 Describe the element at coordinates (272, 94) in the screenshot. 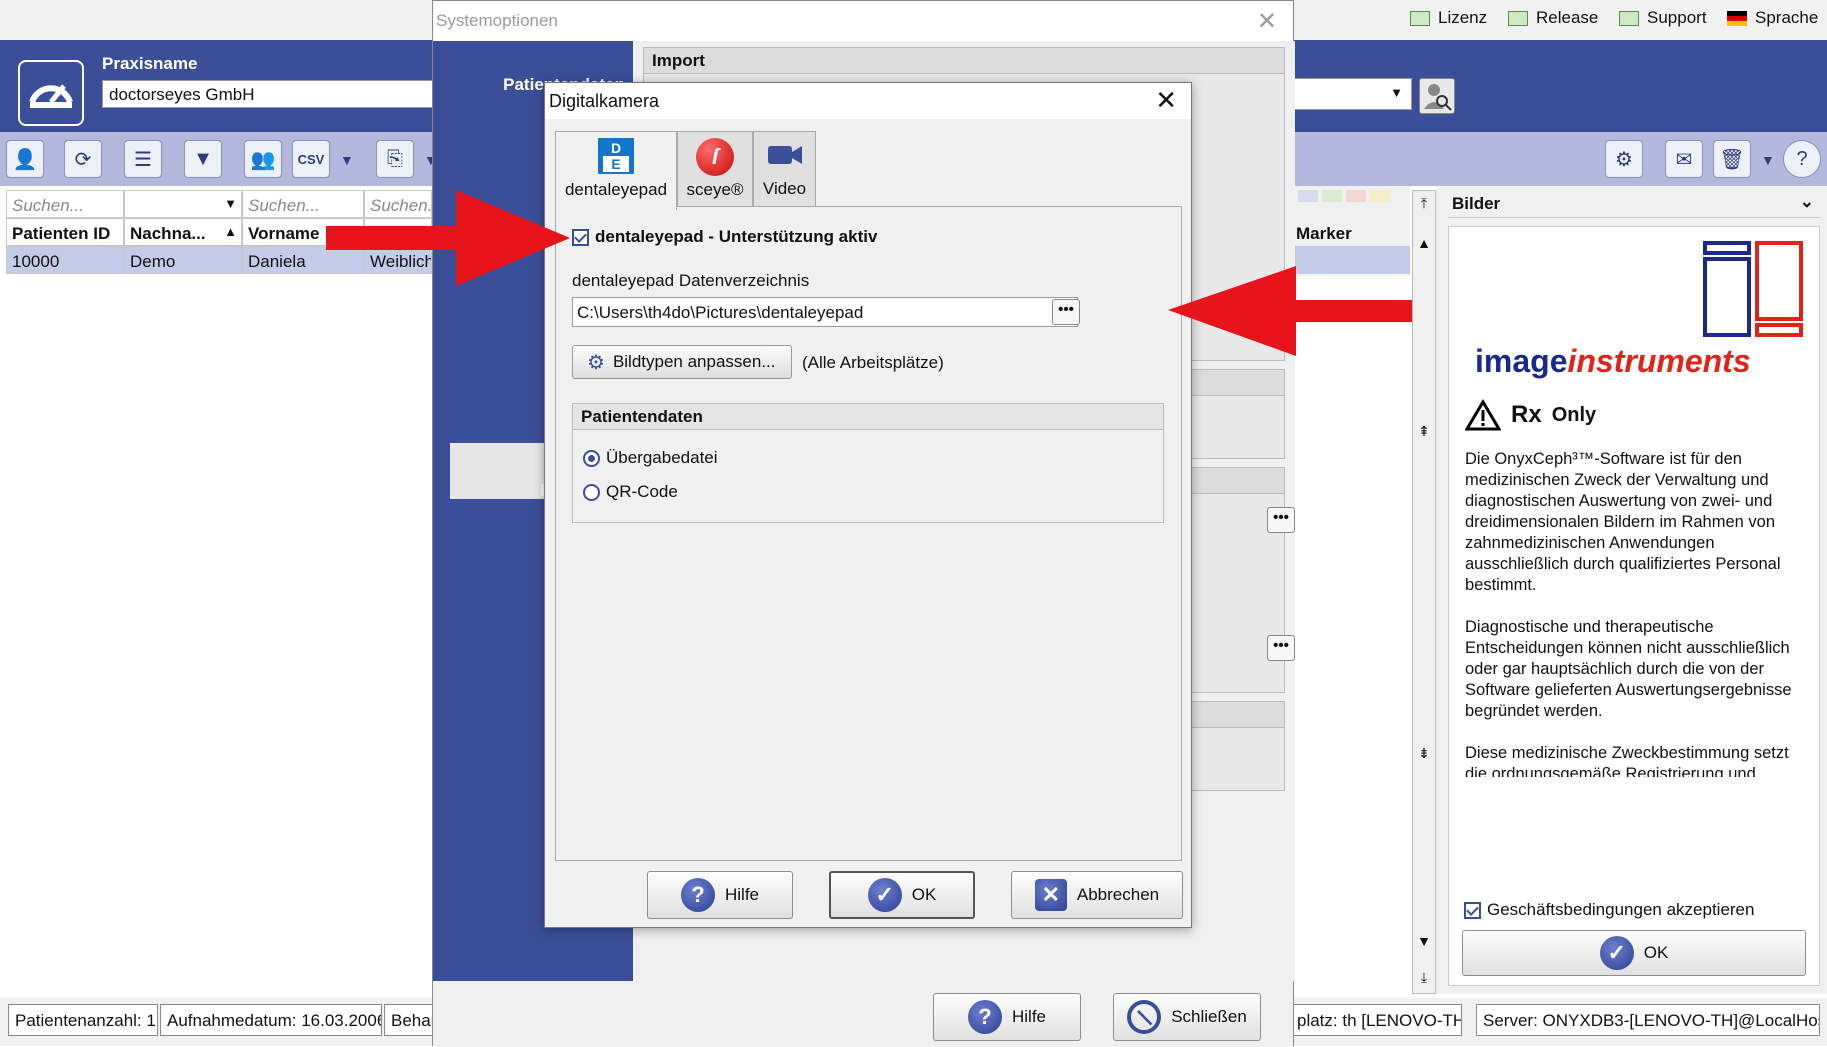

I see `praxis-name-field: doctorseyes GmbH` at that location.